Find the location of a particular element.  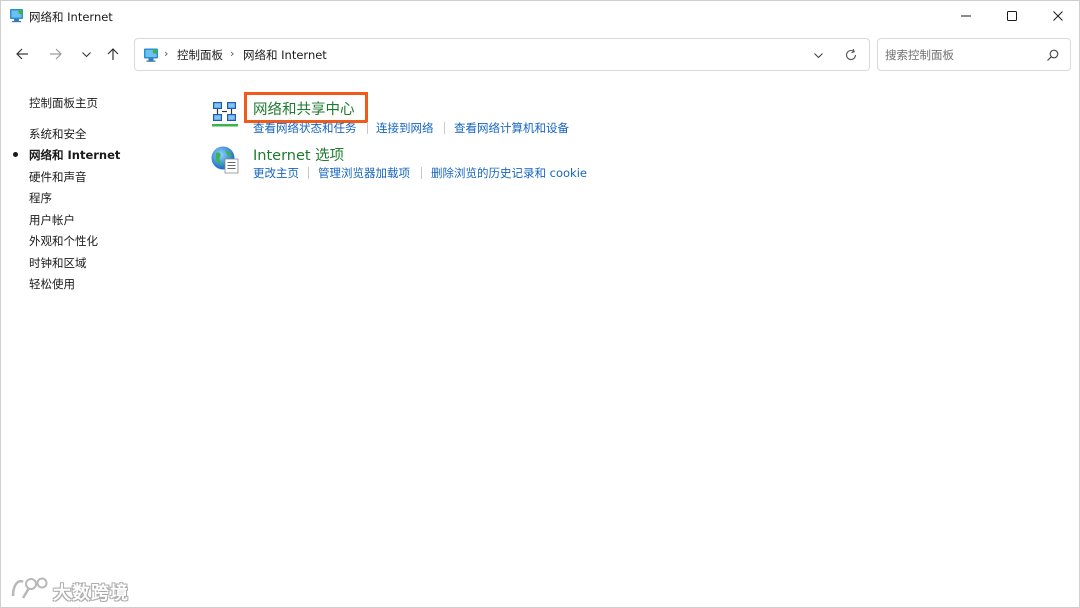

search-box is located at coordinates (974, 54).